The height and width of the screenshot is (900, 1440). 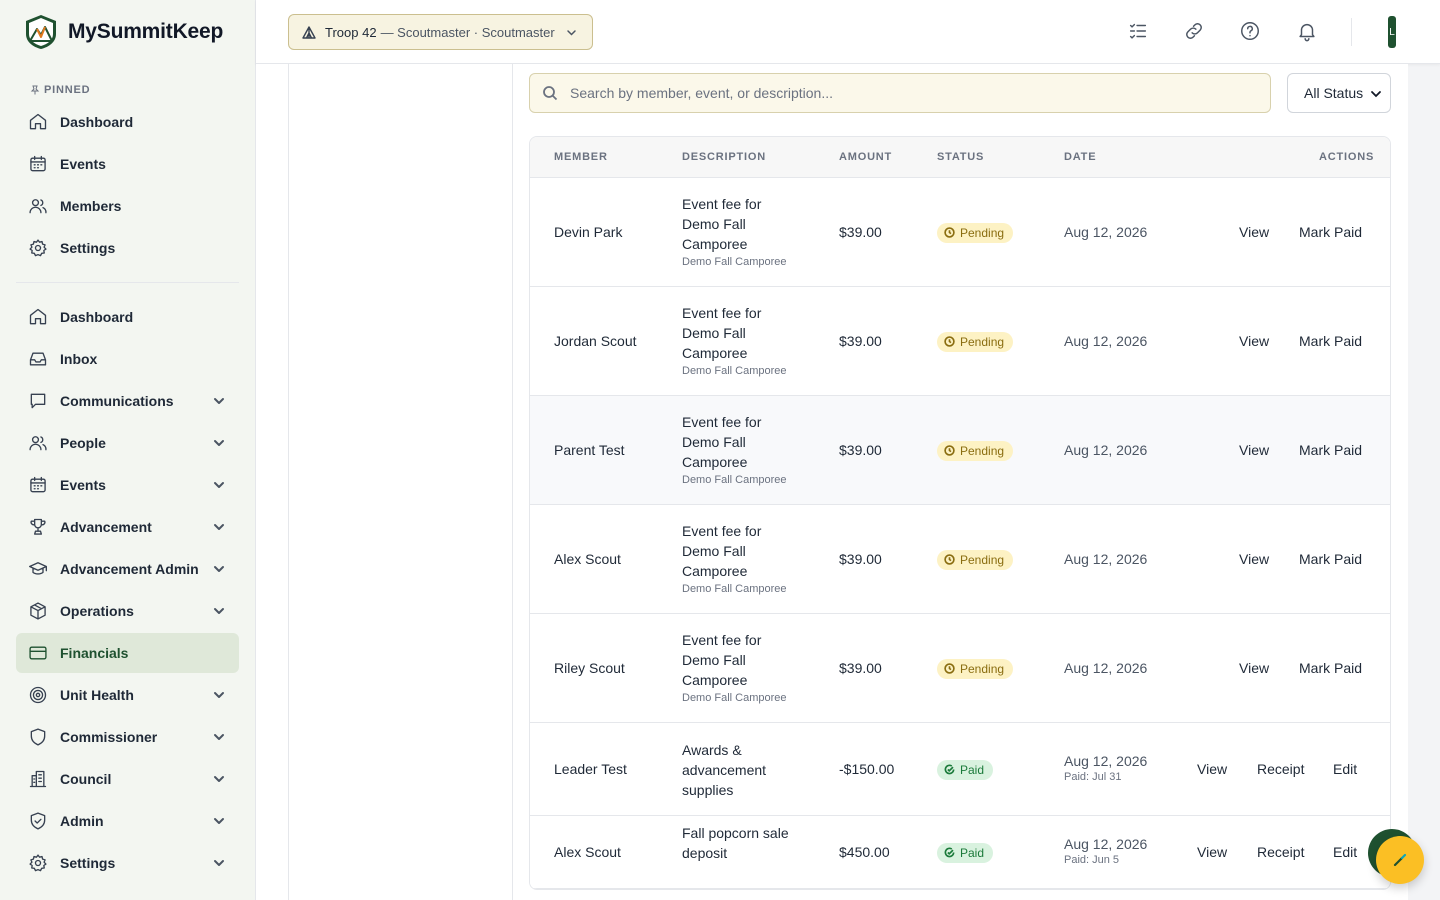 I want to click on sidebar-item-advancement-admin: Advancement Admin, so click(x=127, y=569).